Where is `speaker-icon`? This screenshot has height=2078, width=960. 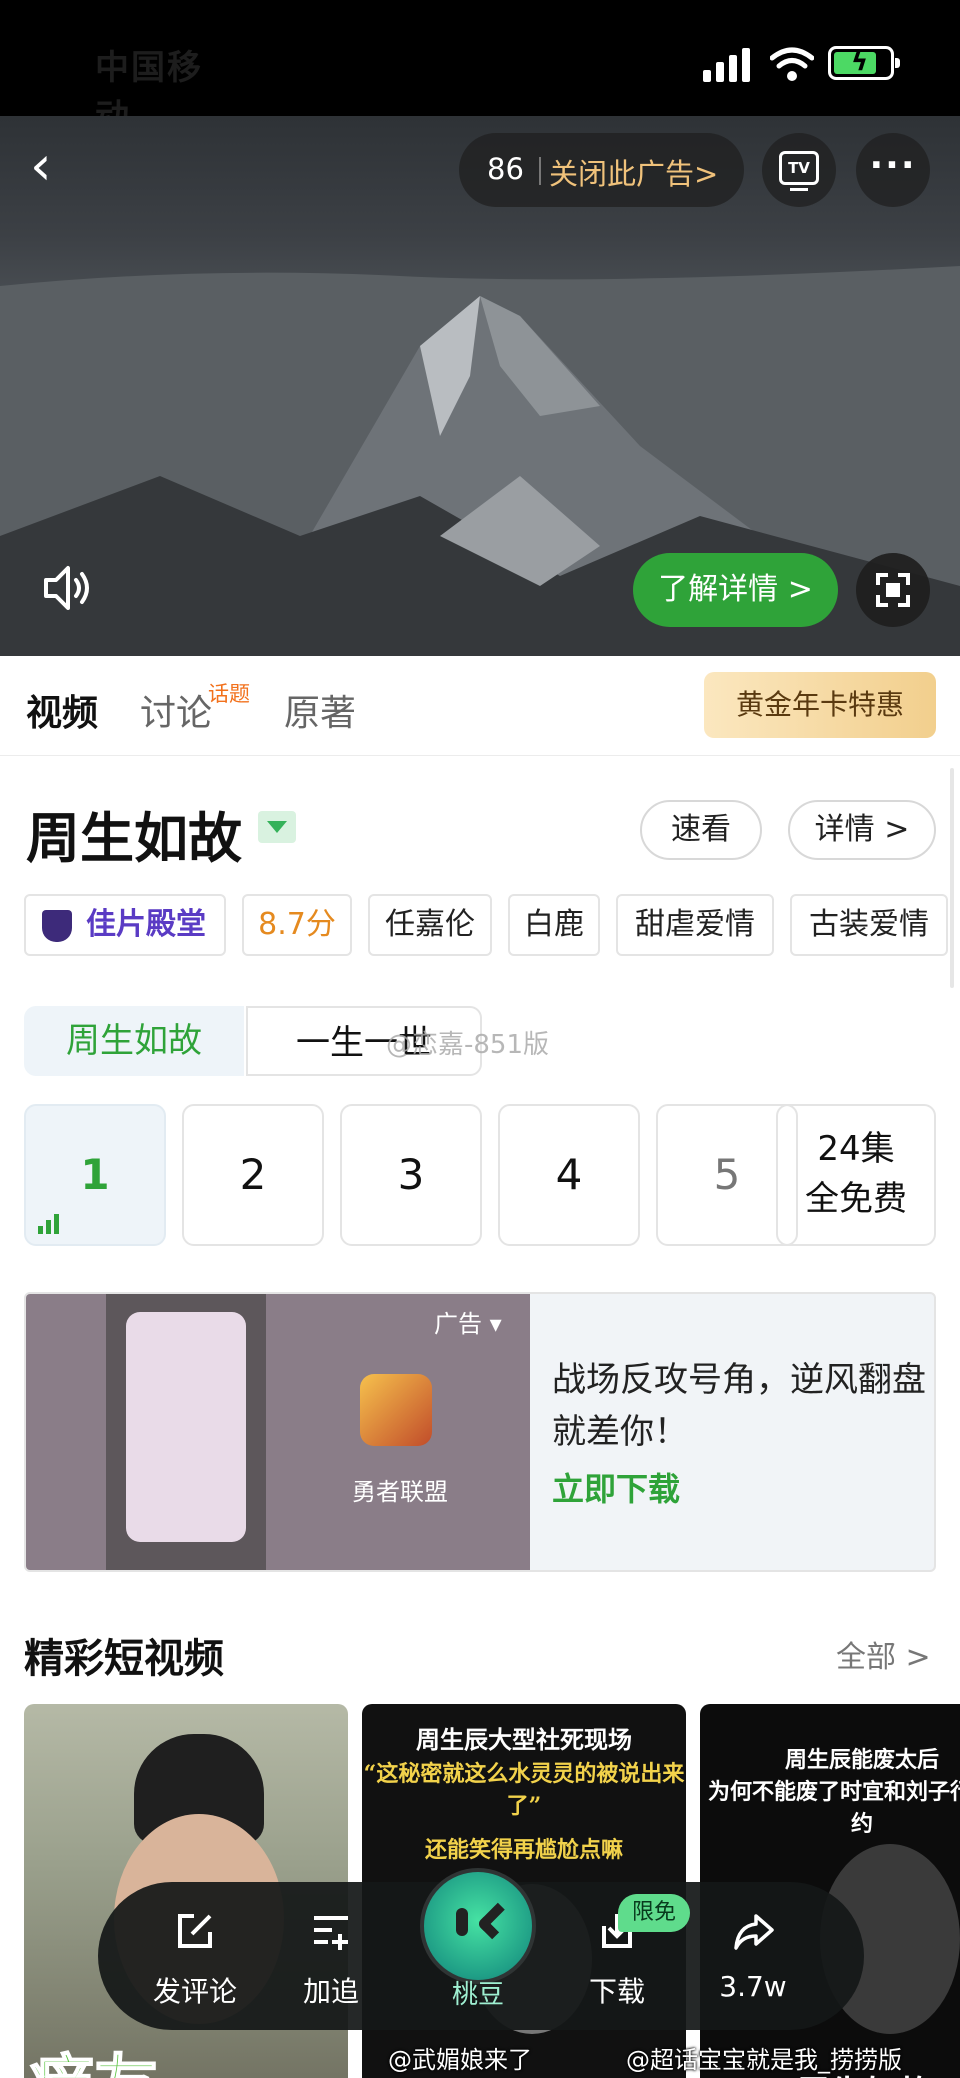
speaker-icon is located at coordinates (68, 588).